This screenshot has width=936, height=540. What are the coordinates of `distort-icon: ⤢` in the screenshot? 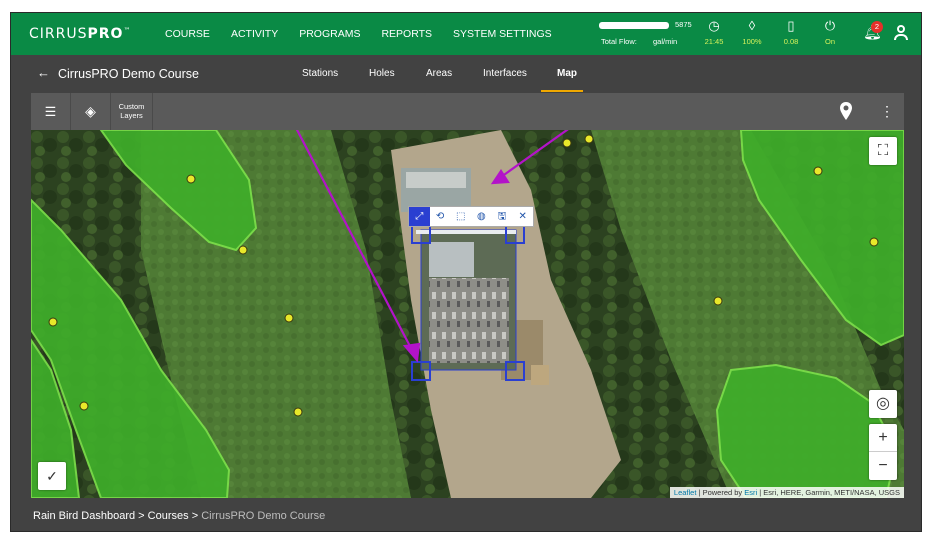 It's located at (419, 216).